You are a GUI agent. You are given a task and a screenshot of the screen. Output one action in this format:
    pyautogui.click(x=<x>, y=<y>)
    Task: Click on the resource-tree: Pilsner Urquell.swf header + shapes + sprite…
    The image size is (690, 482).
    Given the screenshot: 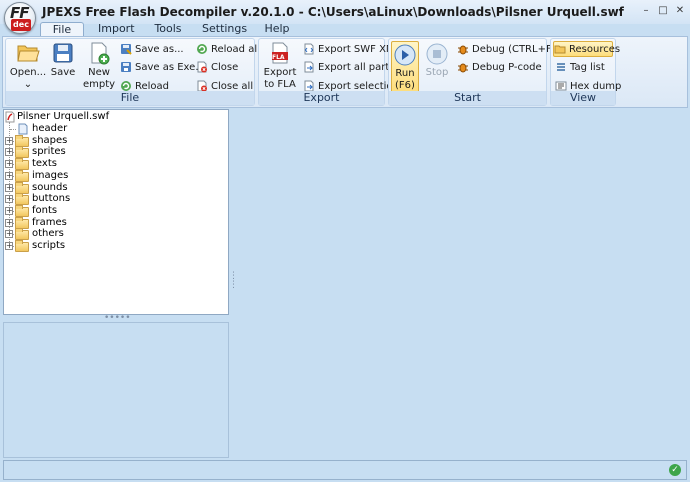 What is the action you would take?
    pyautogui.click(x=116, y=212)
    